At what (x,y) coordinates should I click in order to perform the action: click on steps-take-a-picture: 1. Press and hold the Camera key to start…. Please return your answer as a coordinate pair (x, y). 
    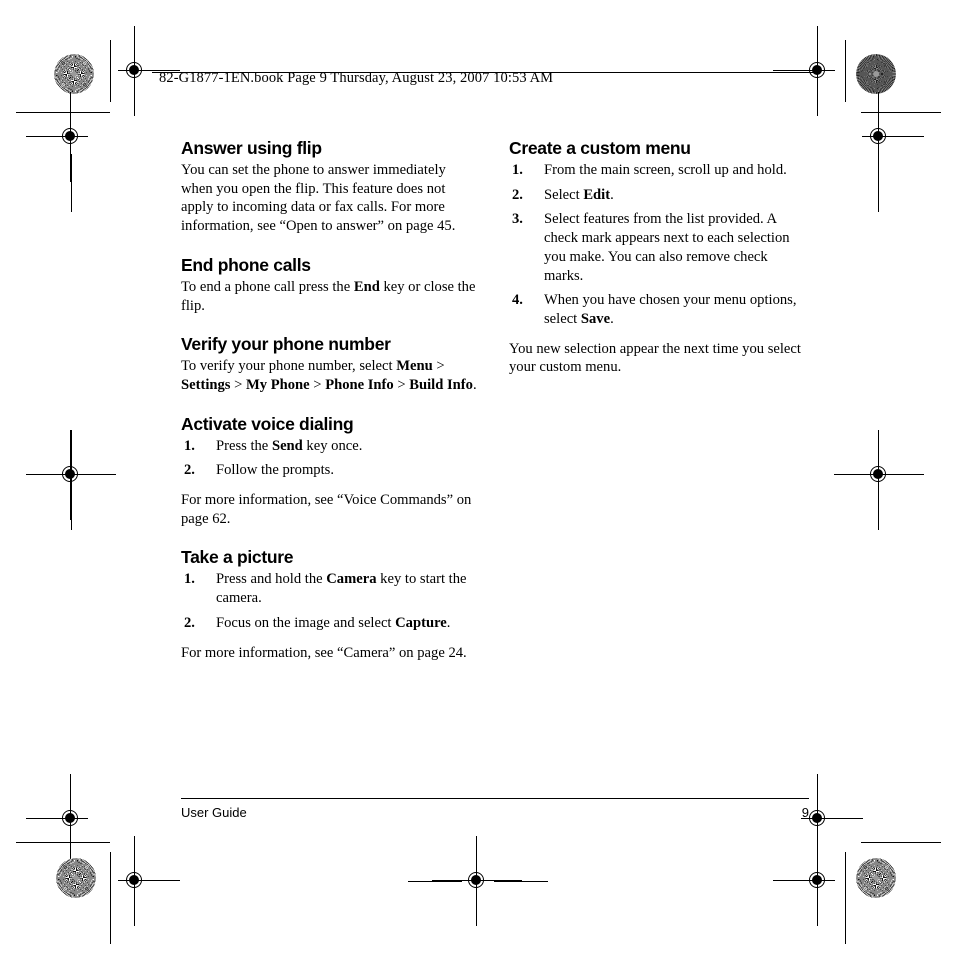
    Looking at the image, I should click on (331, 601).